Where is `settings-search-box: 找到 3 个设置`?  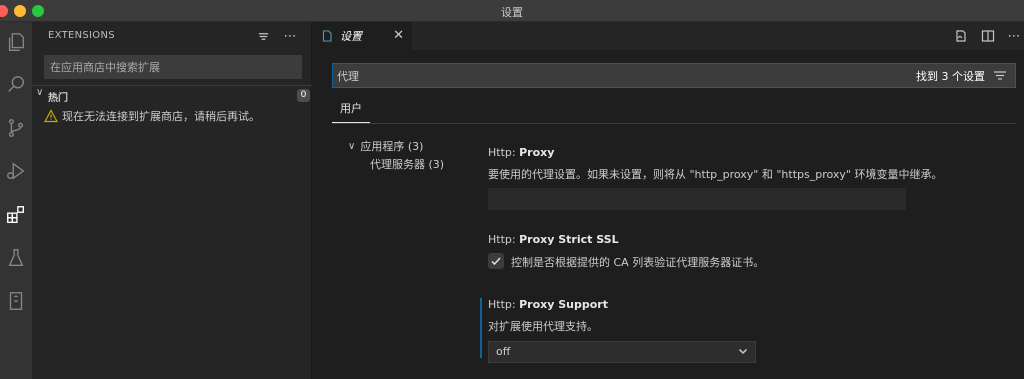 settings-search-box: 找到 3 个设置 is located at coordinates (674, 75).